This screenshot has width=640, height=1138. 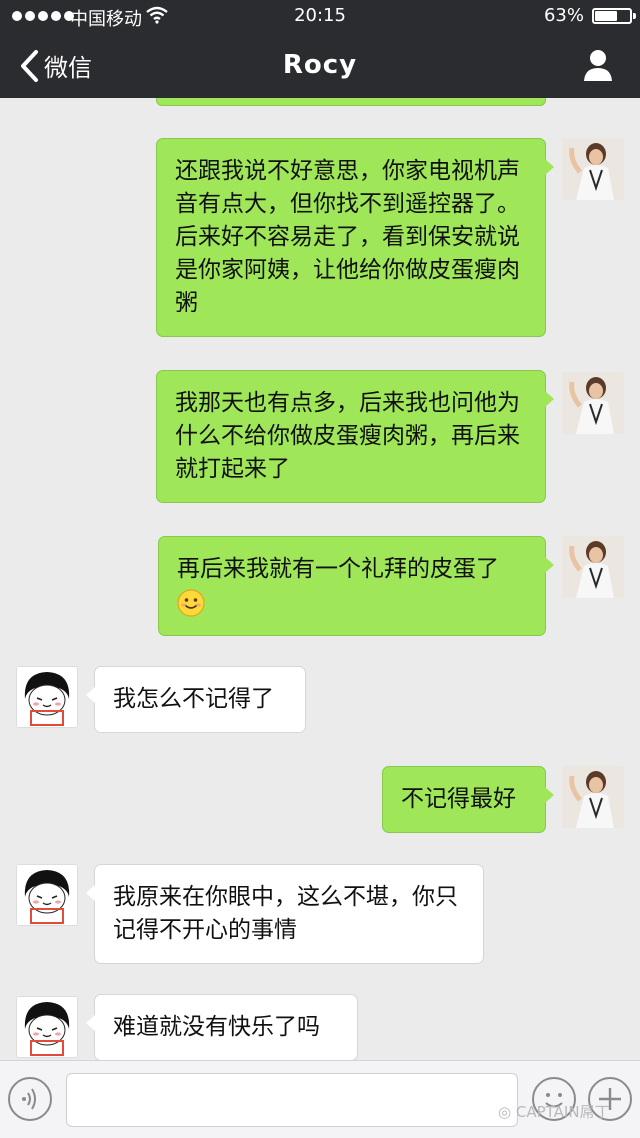 I want to click on profile-icon, so click(x=598, y=65).